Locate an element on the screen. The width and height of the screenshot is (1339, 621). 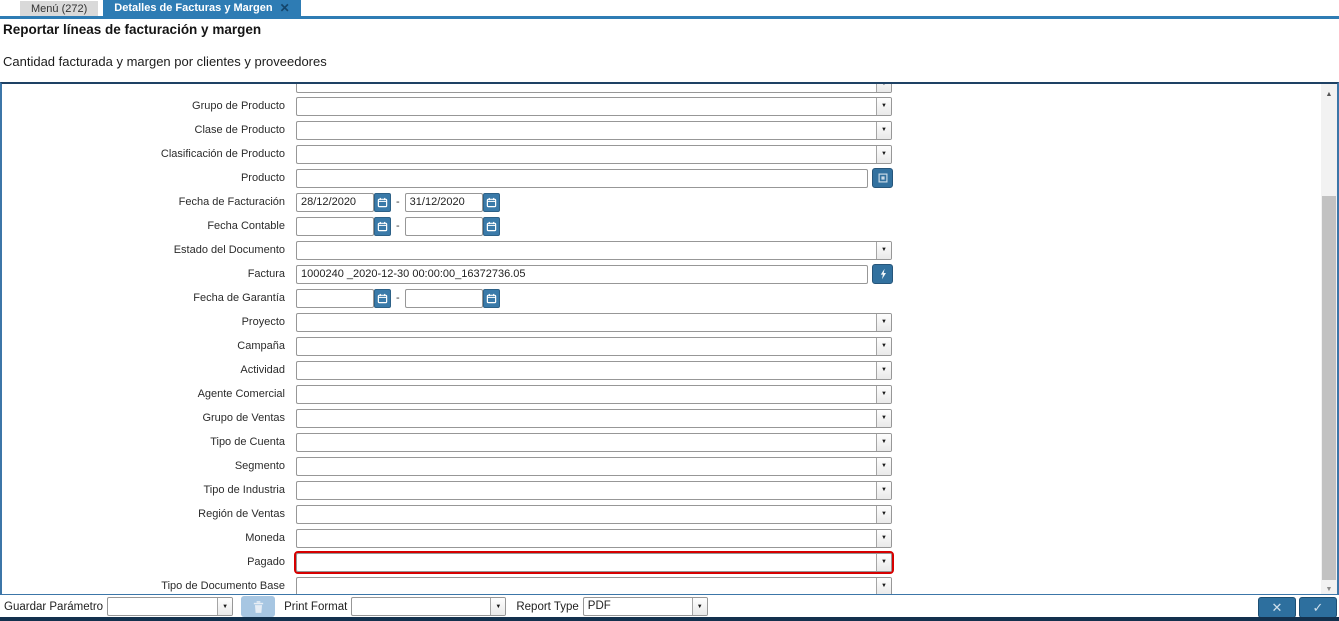
guardar-parametro-label: Guardar Parámetro is located at coordinates (54, 606).